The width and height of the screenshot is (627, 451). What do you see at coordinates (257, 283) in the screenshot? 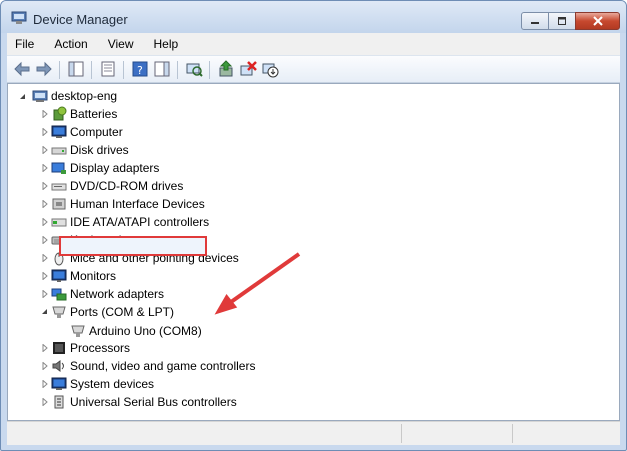
I see `annotation-arrow` at bounding box center [257, 283].